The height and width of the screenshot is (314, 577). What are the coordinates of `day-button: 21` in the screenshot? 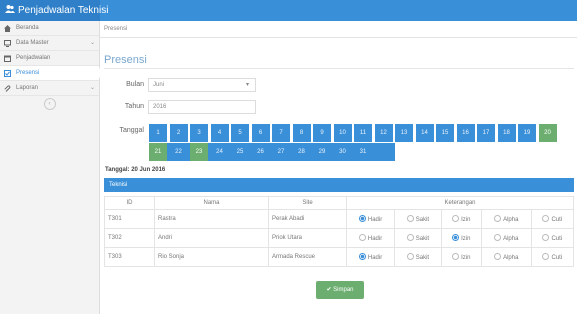 It's located at (158, 152).